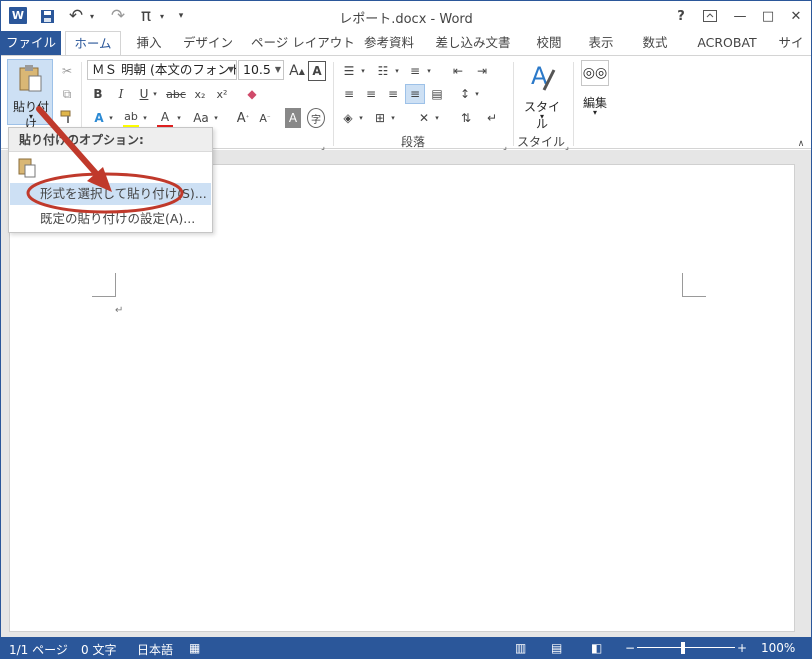 This screenshot has height=659, width=812. I want to click on enclosed-character-icon: 字, so click(316, 118).